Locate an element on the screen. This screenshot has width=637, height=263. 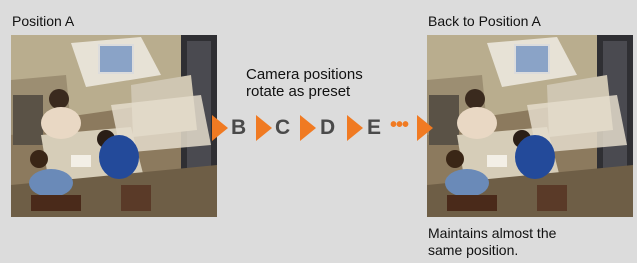
maintains-position-caption-line-1: Maintains almost the is located at coordinates (492, 233).